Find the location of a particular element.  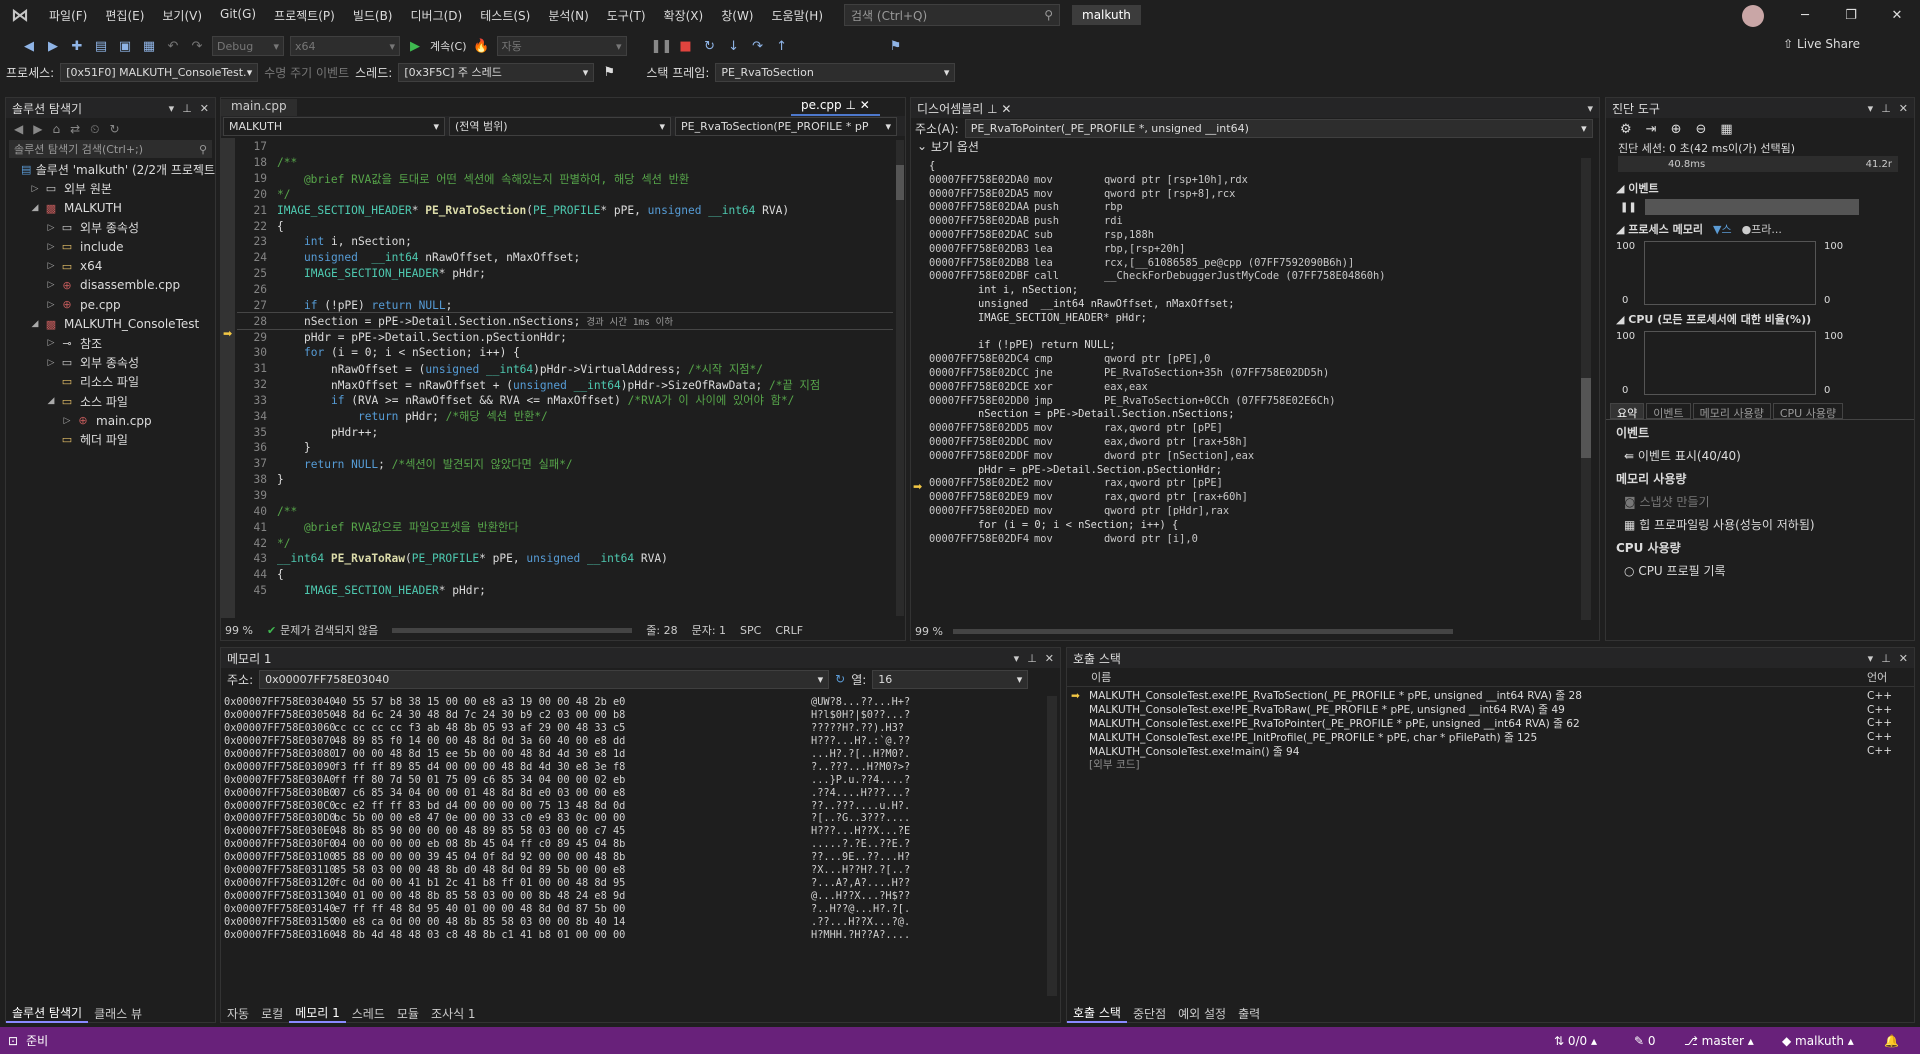

diag-tab: CPU 사용량 is located at coordinates (1808, 411).